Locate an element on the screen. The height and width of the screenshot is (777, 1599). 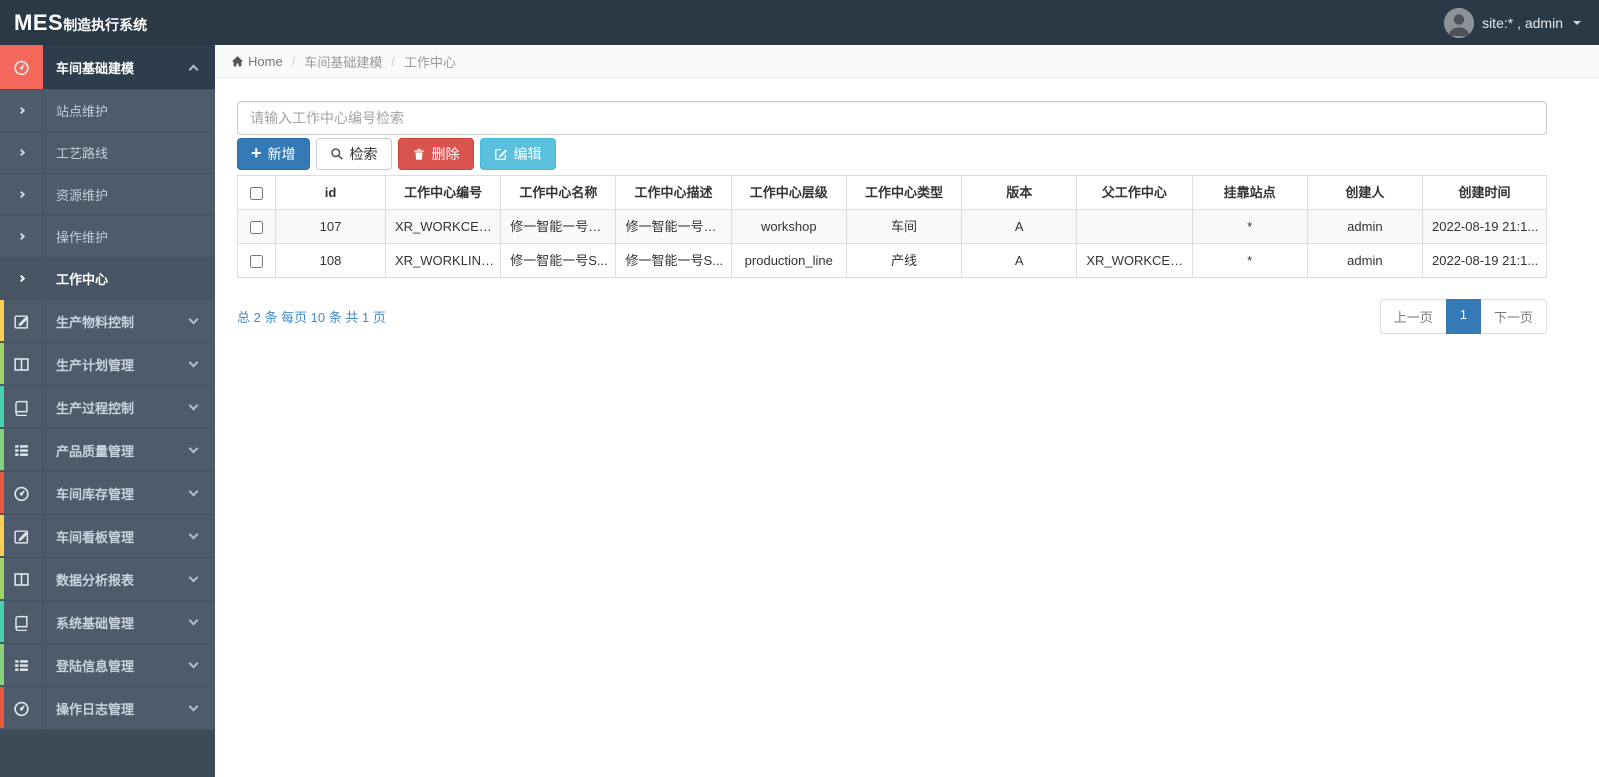
breadcrumb-item-current: 工作中心 is located at coordinates (429, 62).